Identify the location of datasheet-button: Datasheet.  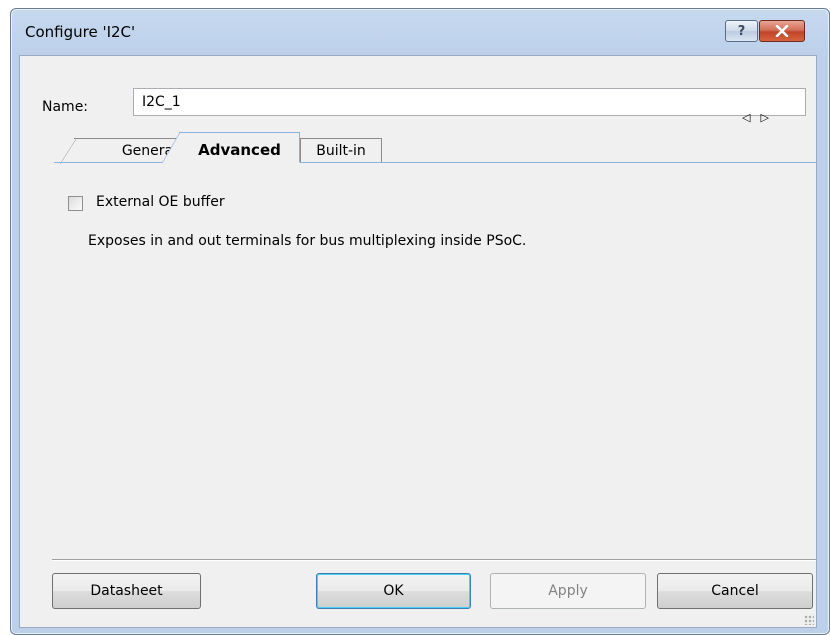
(126, 591).